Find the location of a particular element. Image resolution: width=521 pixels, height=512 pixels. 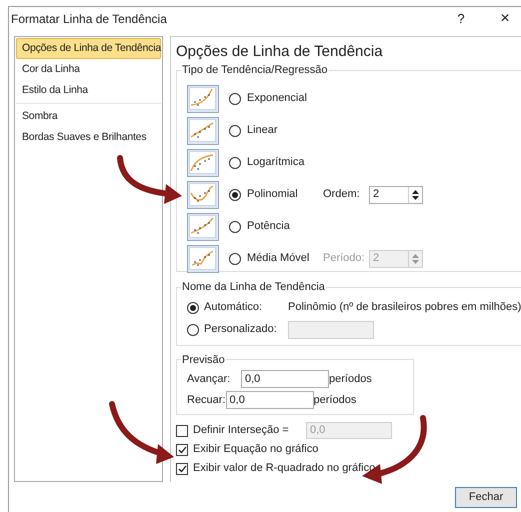

option-label: Logarítmica is located at coordinates (276, 162).